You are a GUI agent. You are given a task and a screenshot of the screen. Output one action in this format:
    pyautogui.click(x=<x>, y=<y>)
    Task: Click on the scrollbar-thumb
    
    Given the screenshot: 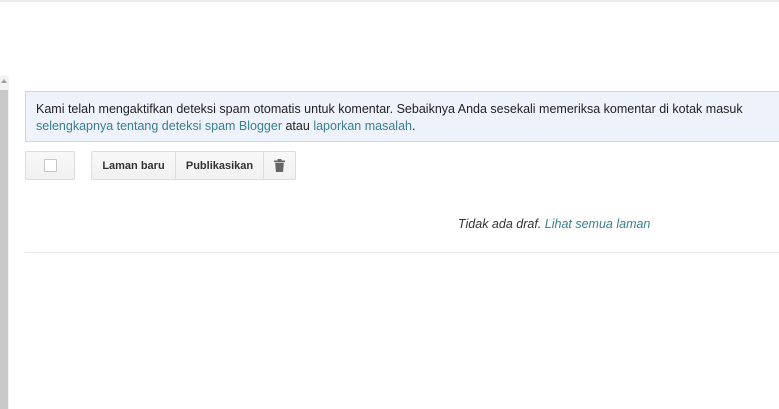 What is the action you would take?
    pyautogui.click(x=4, y=249)
    